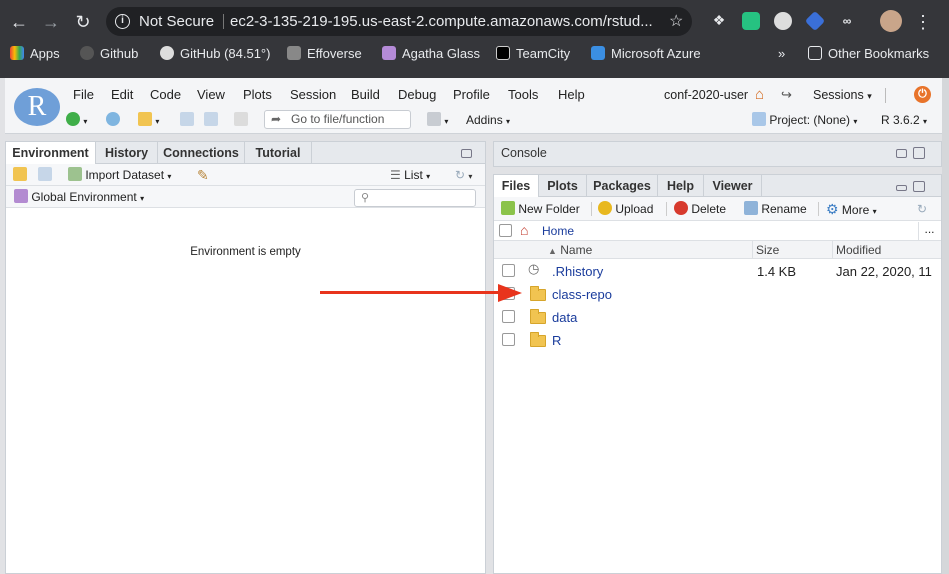 The height and width of the screenshot is (574, 949). What do you see at coordinates (564, 318) in the screenshot?
I see `file-name-link: data` at bounding box center [564, 318].